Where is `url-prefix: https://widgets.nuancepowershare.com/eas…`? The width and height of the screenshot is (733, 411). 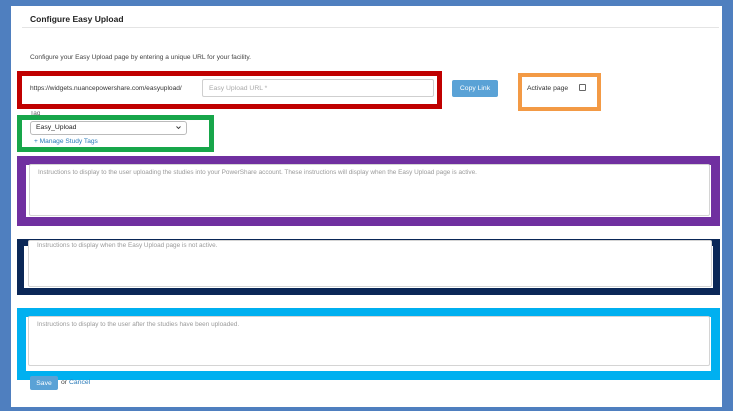 url-prefix: https://widgets.nuancepowershare.com/eas… is located at coordinates (106, 88).